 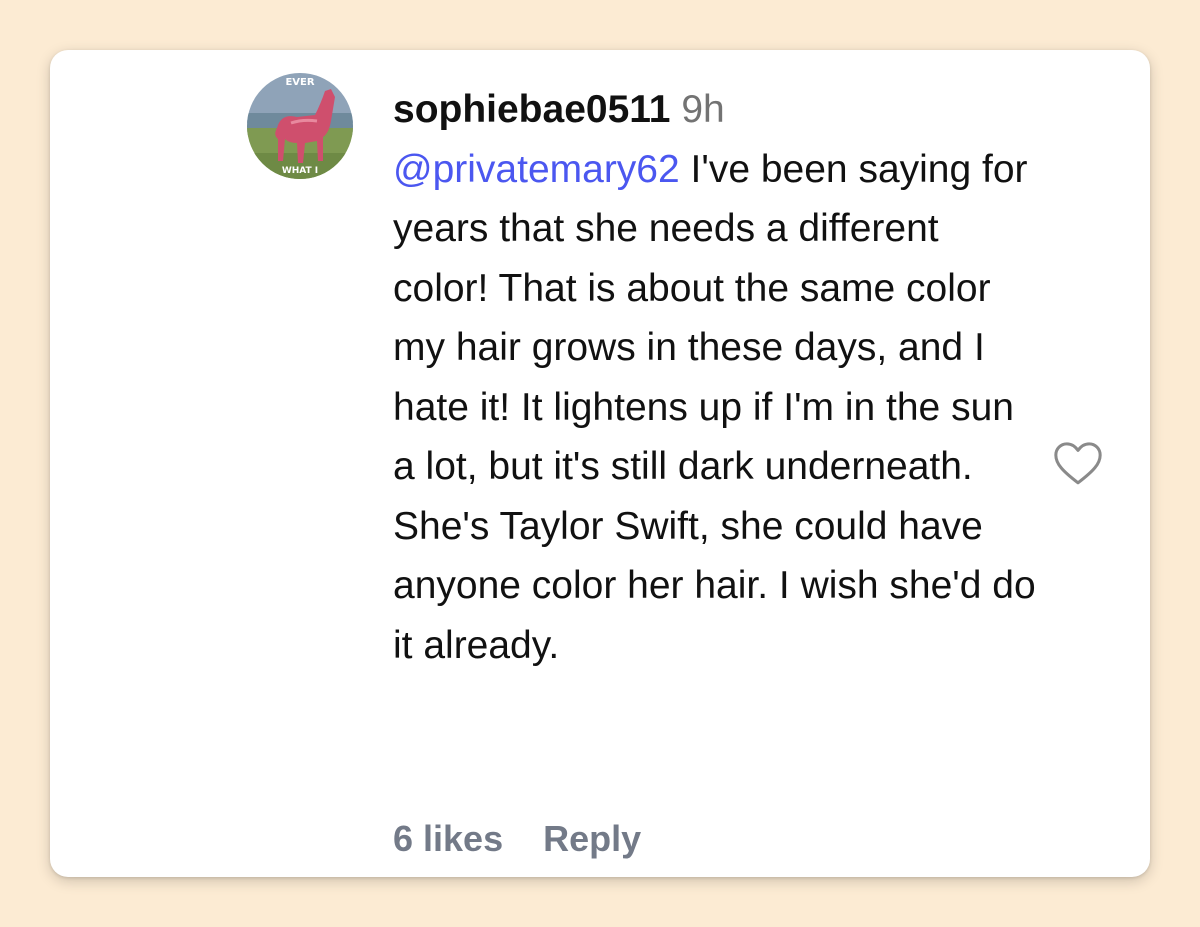 What do you see at coordinates (299, 82) in the screenshot?
I see `avatar-top-text: EVER` at bounding box center [299, 82].